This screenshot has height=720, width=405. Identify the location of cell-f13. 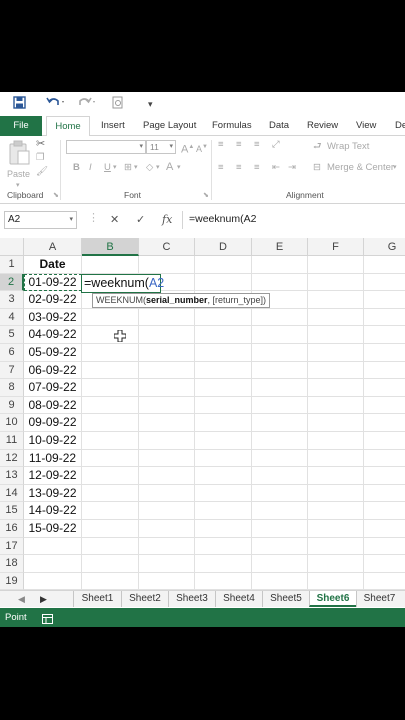
(336, 476).